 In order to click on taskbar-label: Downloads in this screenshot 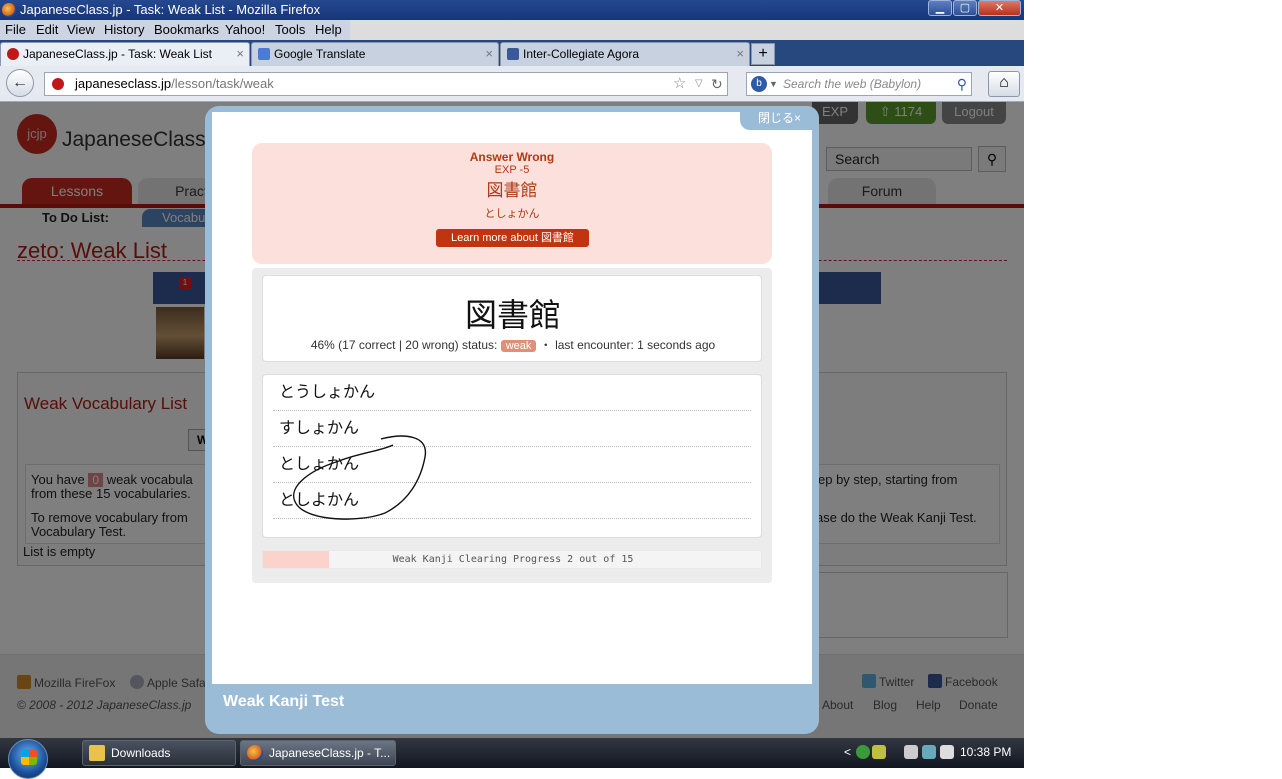, I will do `click(141, 753)`.